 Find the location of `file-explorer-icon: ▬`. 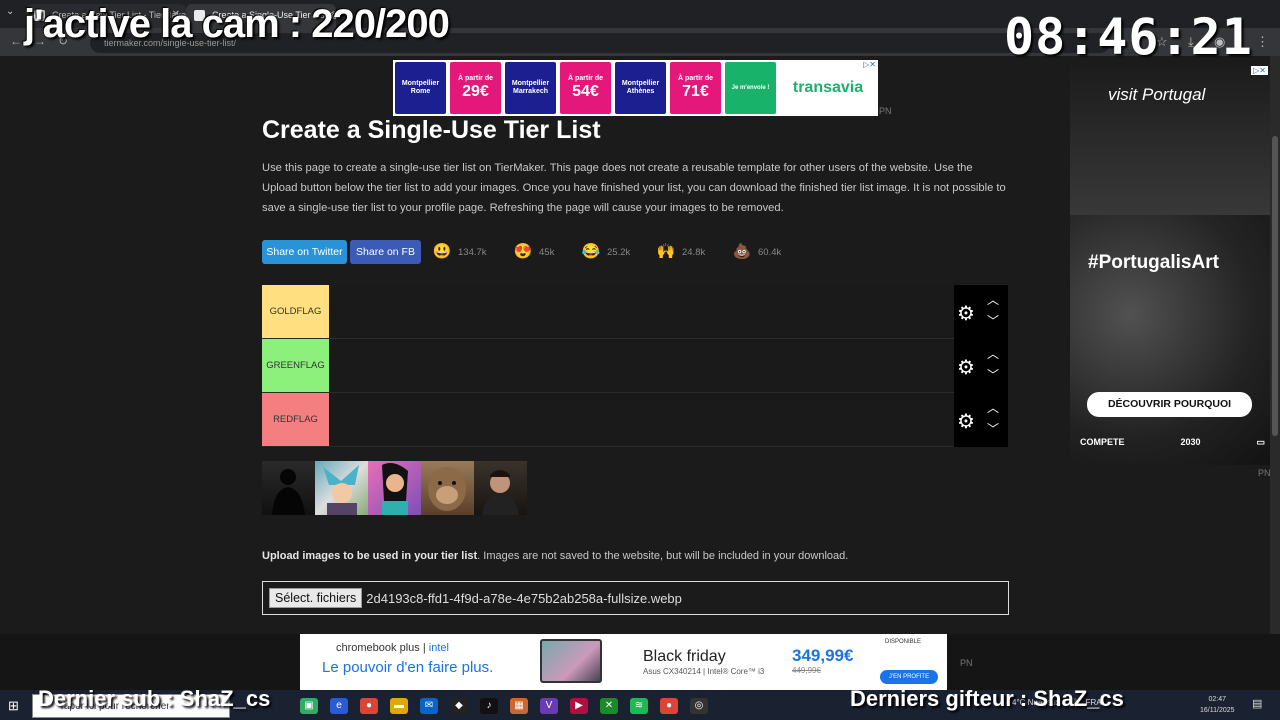

file-explorer-icon: ▬ is located at coordinates (399, 706).